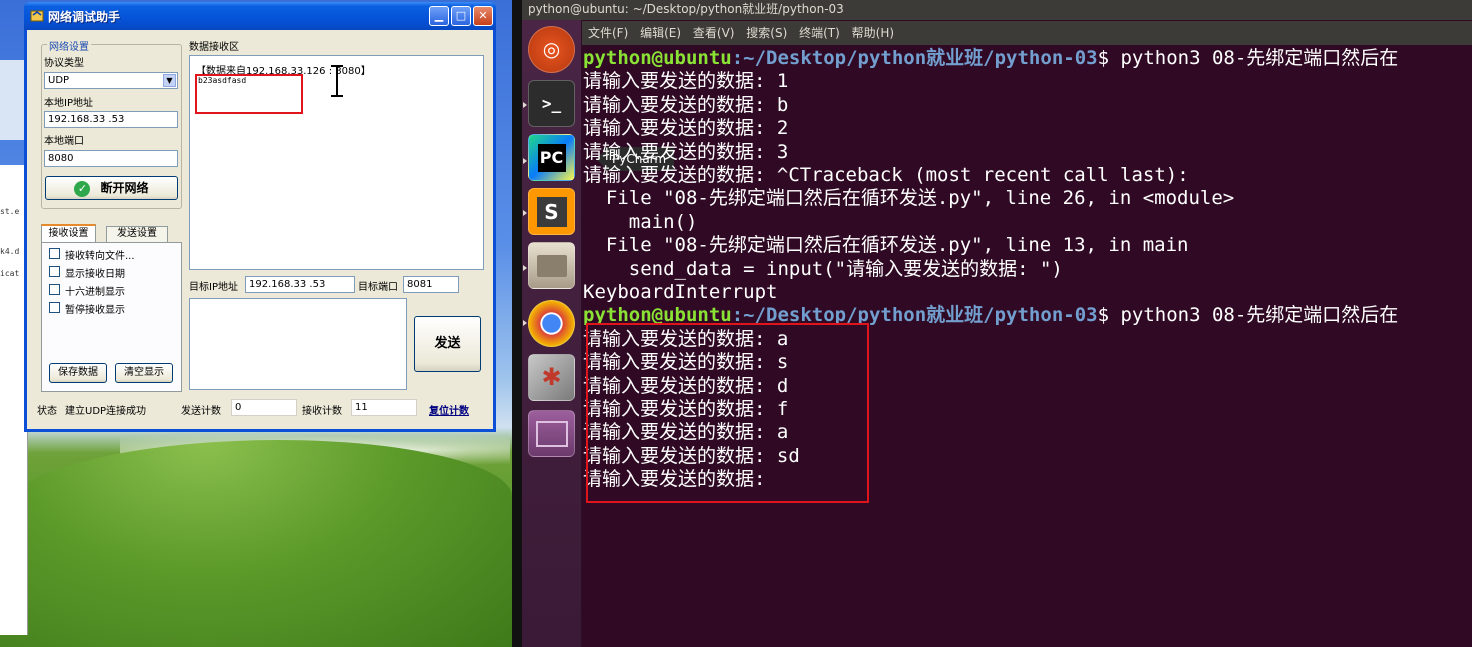 This screenshot has width=1472, height=647. Describe the element at coordinates (84, 17) in the screenshot. I see `window-title: 网络调试助手` at that location.